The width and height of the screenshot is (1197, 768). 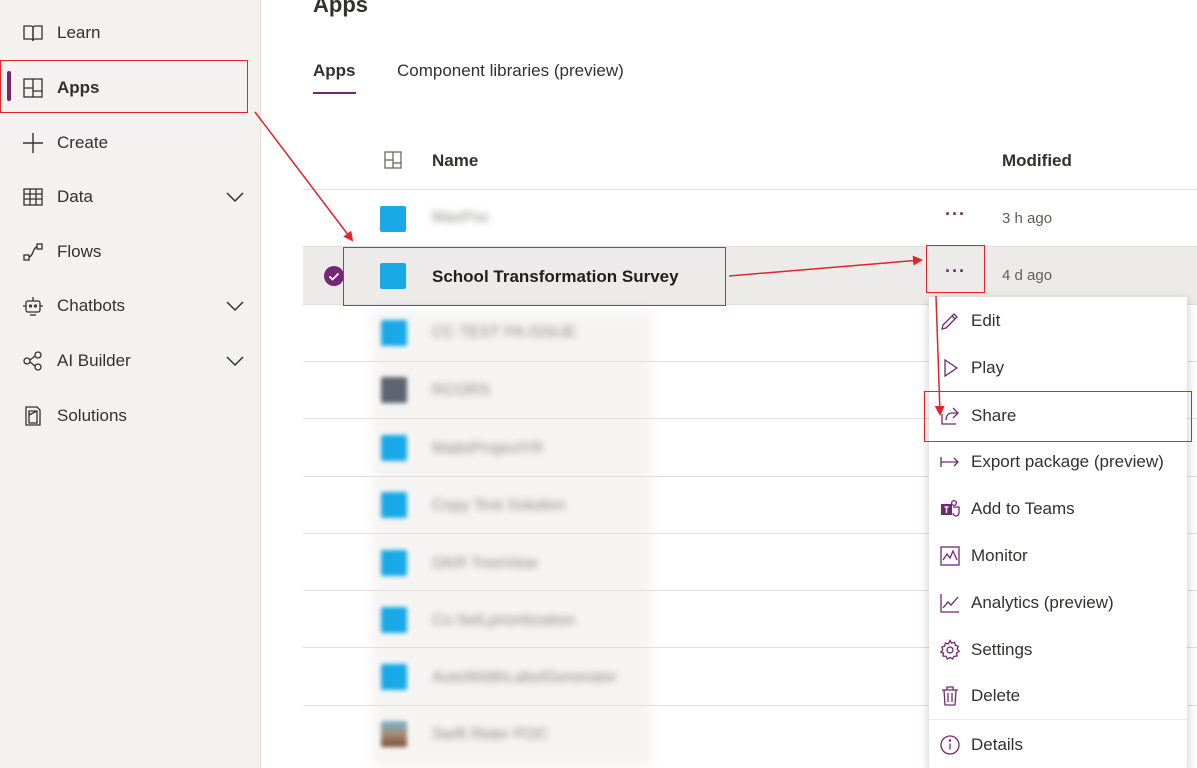 What do you see at coordinates (1058, 719) in the screenshot?
I see `menu-separator` at bounding box center [1058, 719].